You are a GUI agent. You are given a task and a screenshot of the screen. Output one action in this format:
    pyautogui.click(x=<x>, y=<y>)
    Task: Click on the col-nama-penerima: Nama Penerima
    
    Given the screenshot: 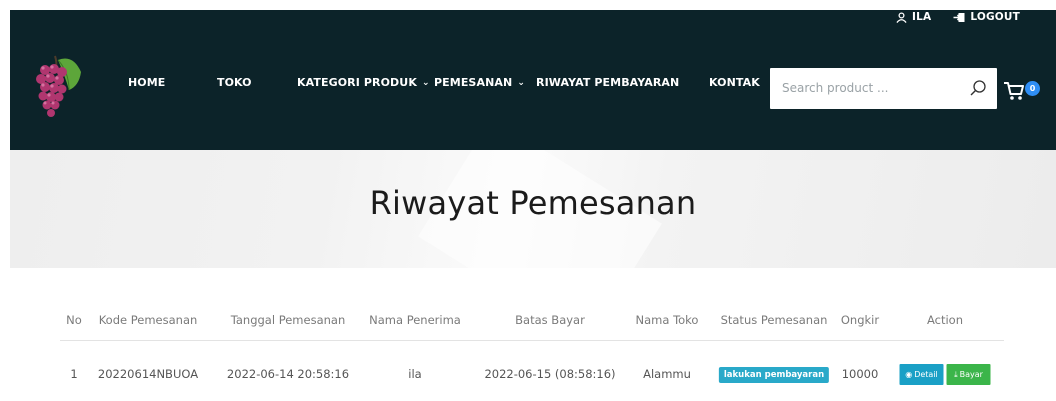 What is the action you would take?
    pyautogui.click(x=415, y=320)
    